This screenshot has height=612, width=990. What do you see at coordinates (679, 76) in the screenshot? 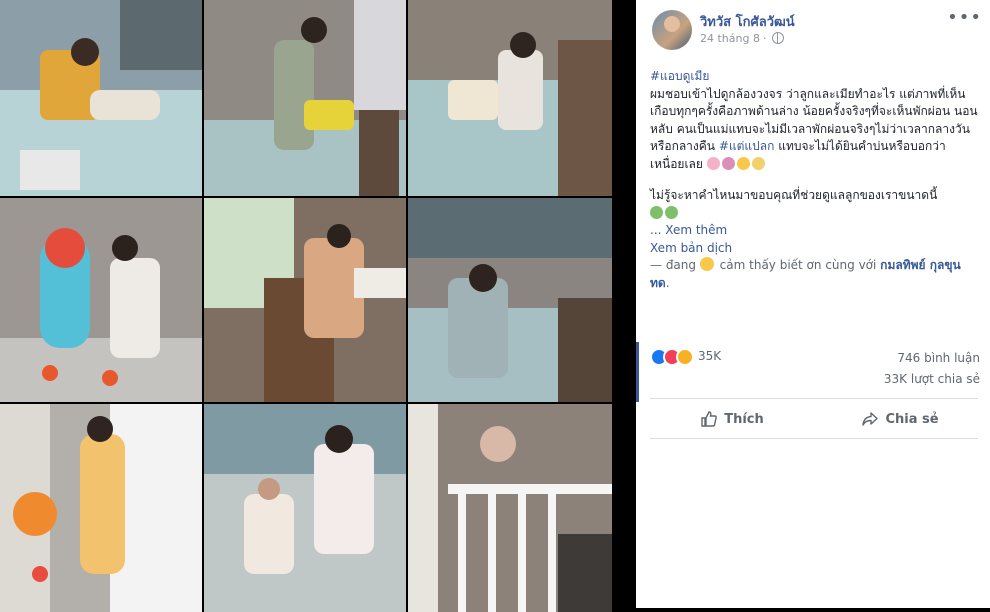
I see `hashtag-link: #แอบดูเมีย` at bounding box center [679, 76].